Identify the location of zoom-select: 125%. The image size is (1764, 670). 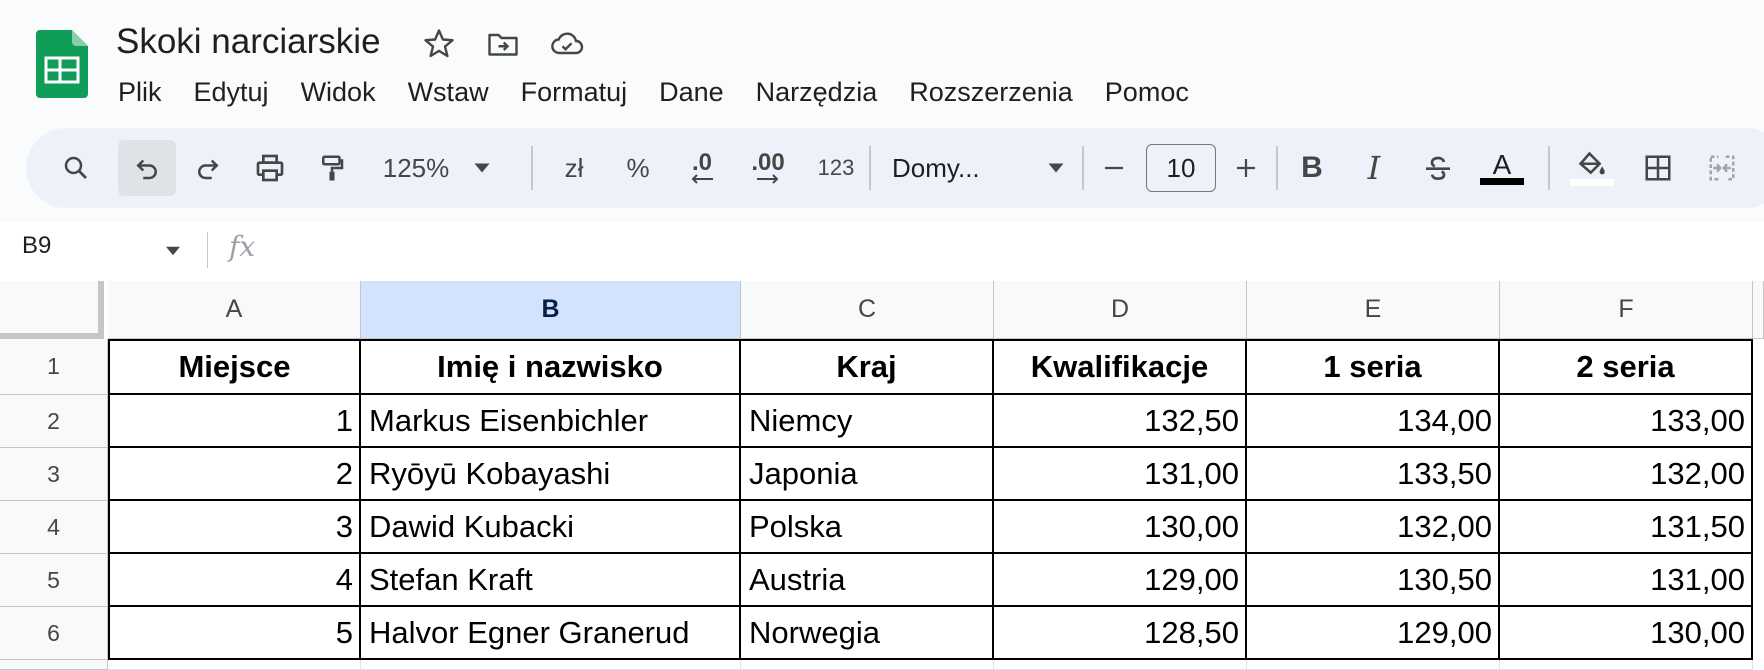
(416, 168).